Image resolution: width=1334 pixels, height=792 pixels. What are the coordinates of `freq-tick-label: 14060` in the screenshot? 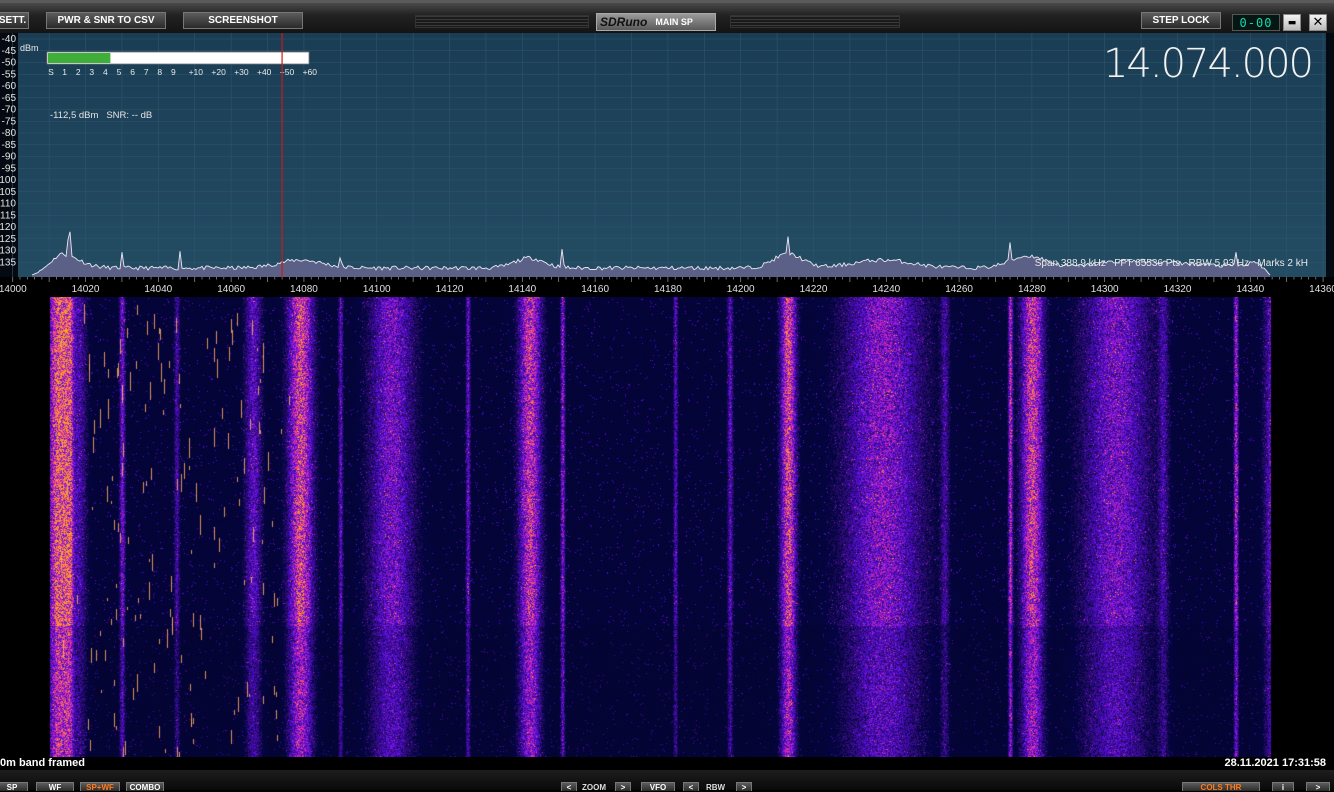 It's located at (231, 289).